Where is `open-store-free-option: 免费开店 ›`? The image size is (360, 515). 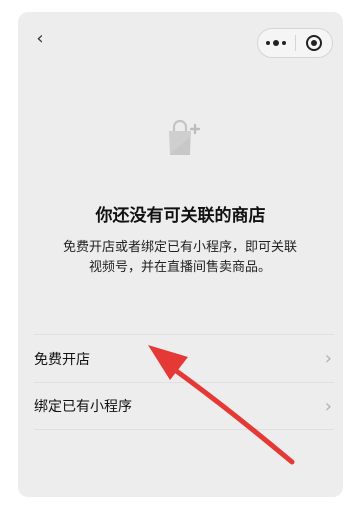
open-store-free-option: 免费开店 › is located at coordinates (184, 358).